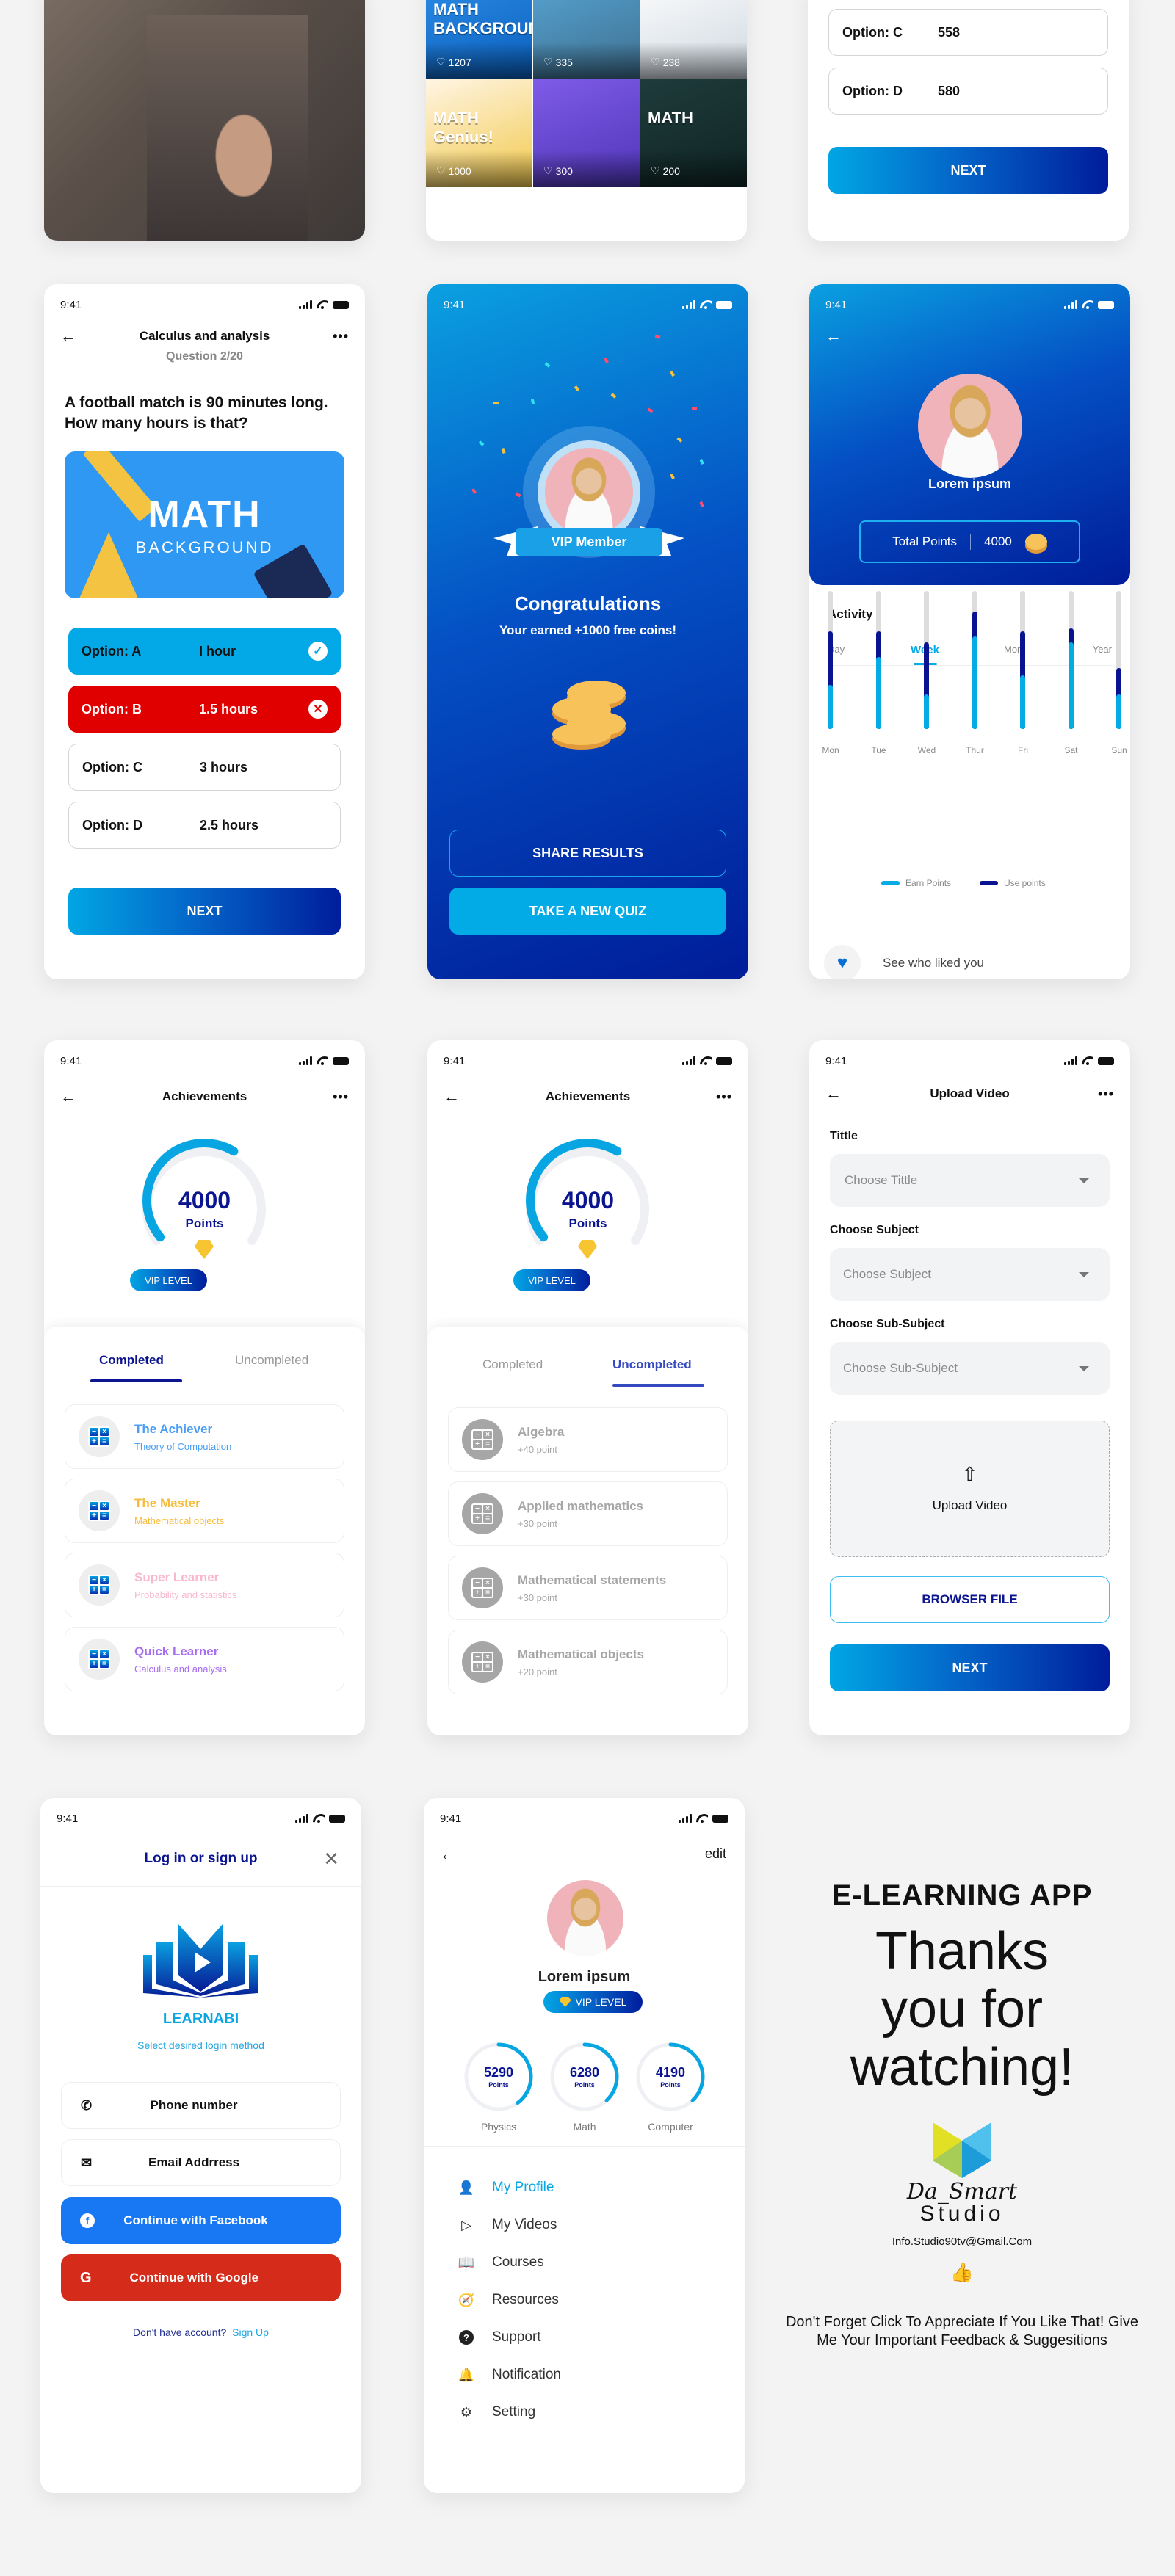  I want to click on gallery-tile: ♡ 238, so click(693, 40).